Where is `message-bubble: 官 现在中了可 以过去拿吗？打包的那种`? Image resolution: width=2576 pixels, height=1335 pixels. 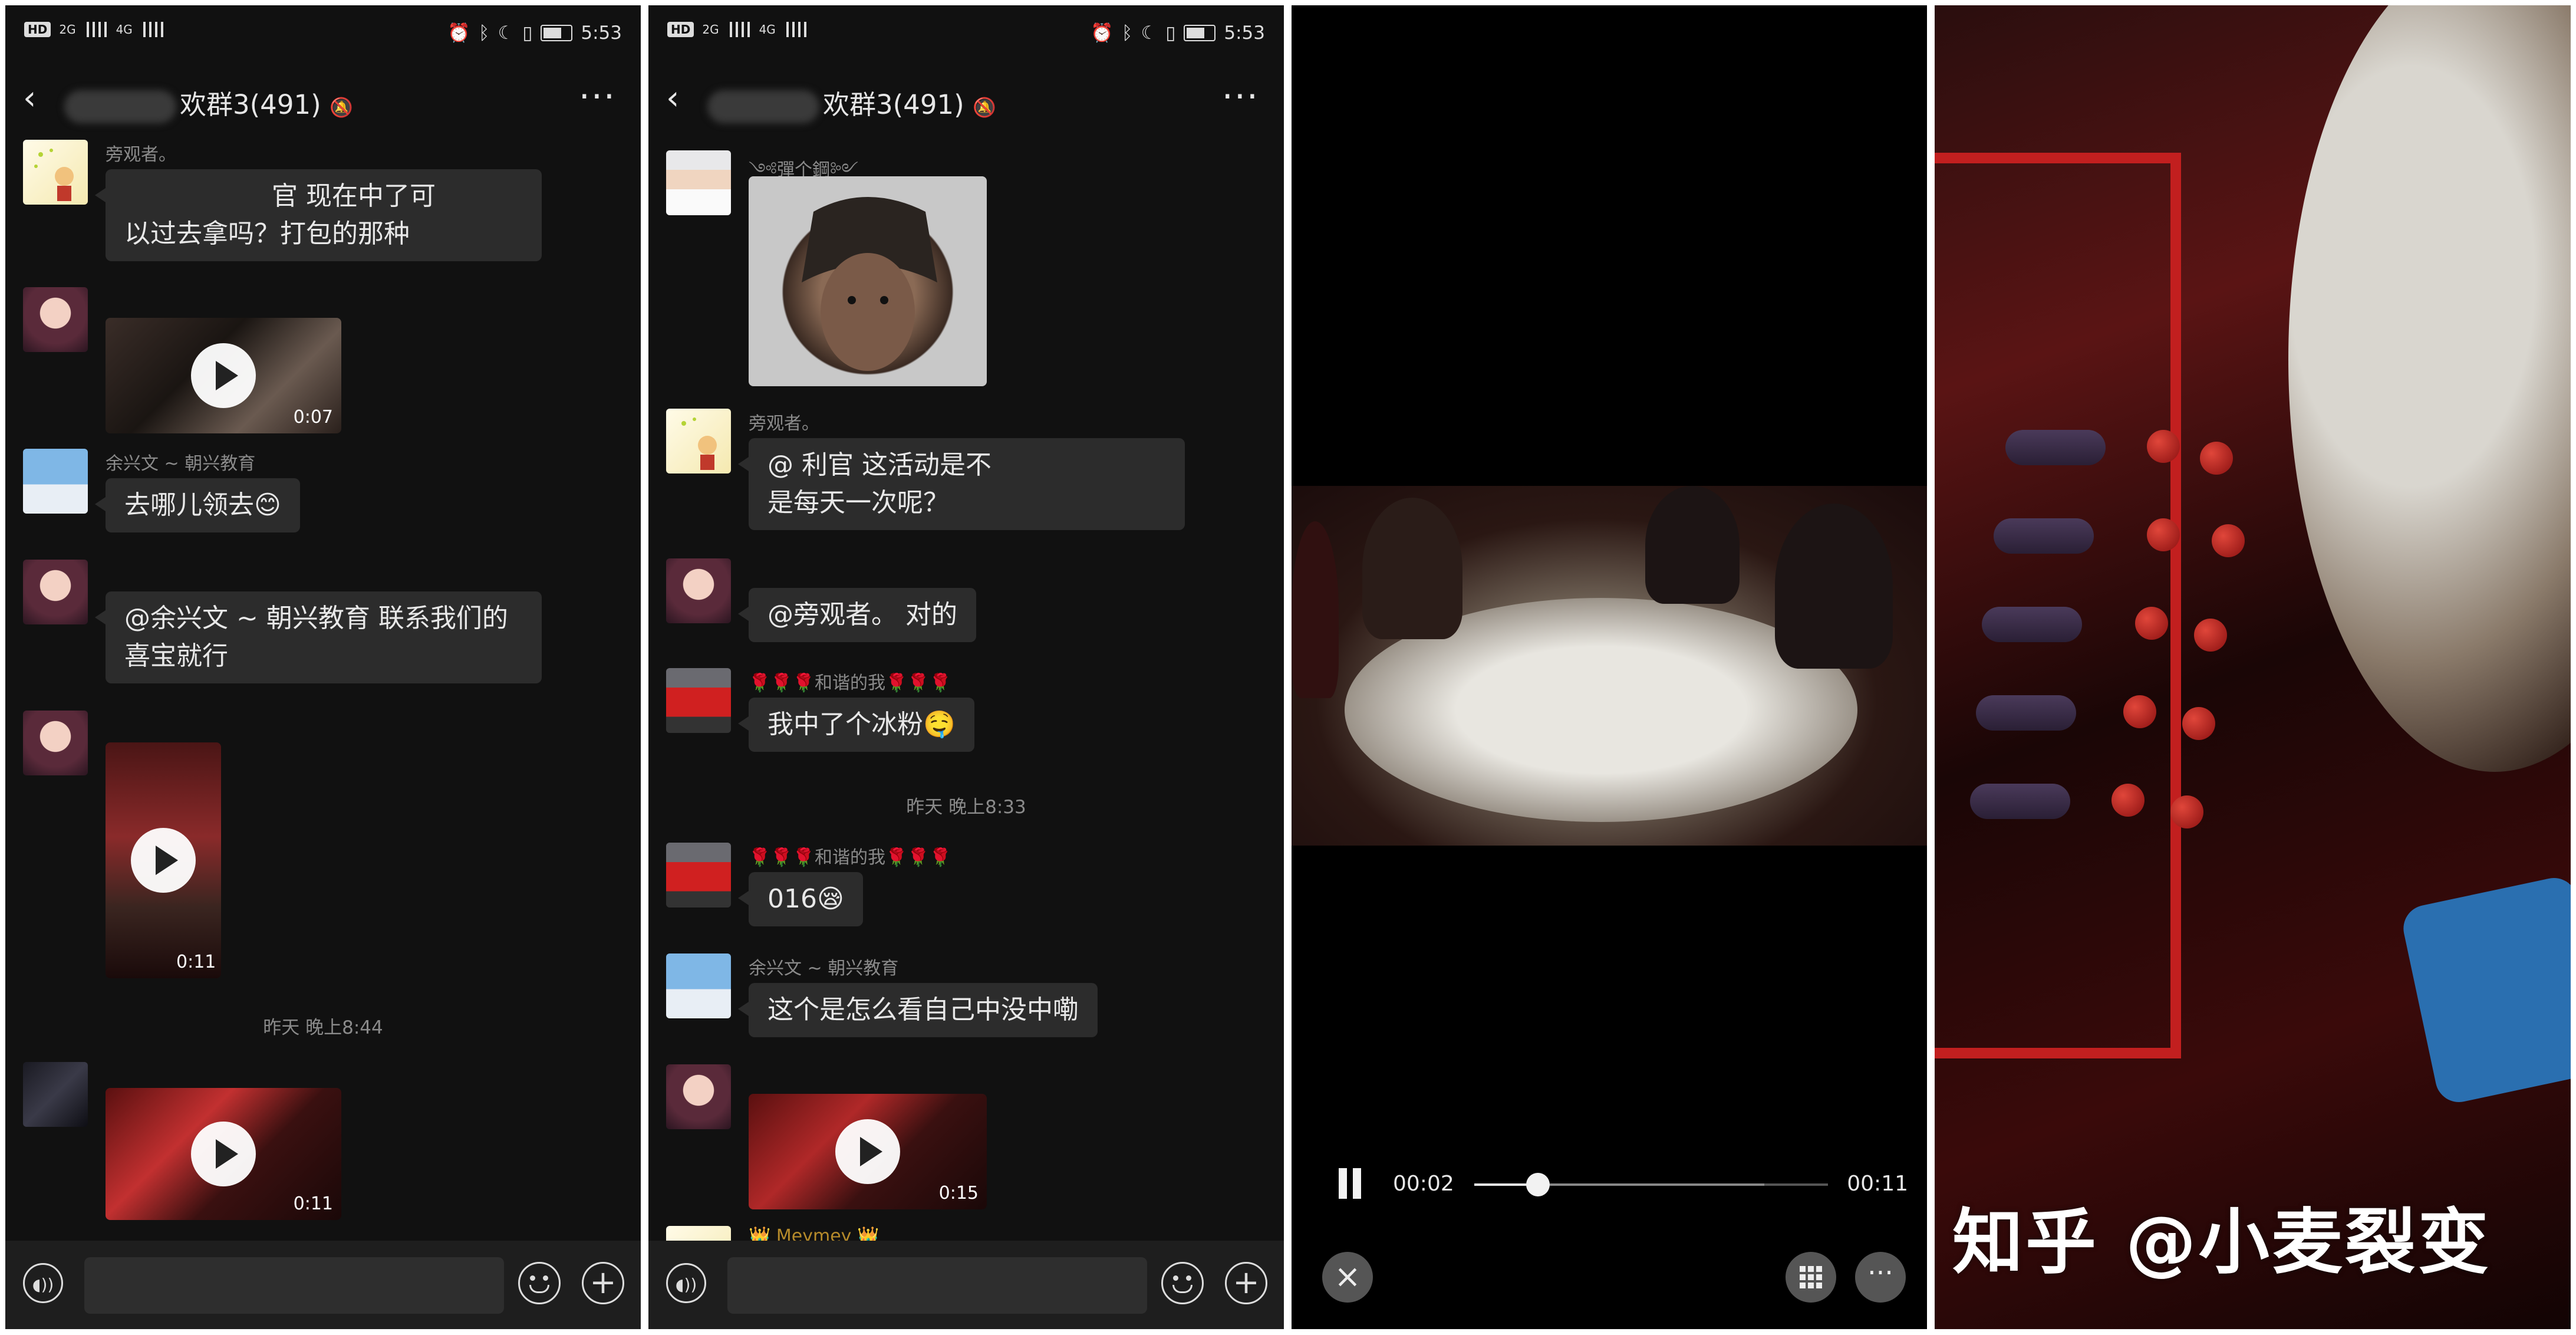 message-bubble: 官 现在中了可 以过去拿吗？打包的那种 is located at coordinates (318, 215).